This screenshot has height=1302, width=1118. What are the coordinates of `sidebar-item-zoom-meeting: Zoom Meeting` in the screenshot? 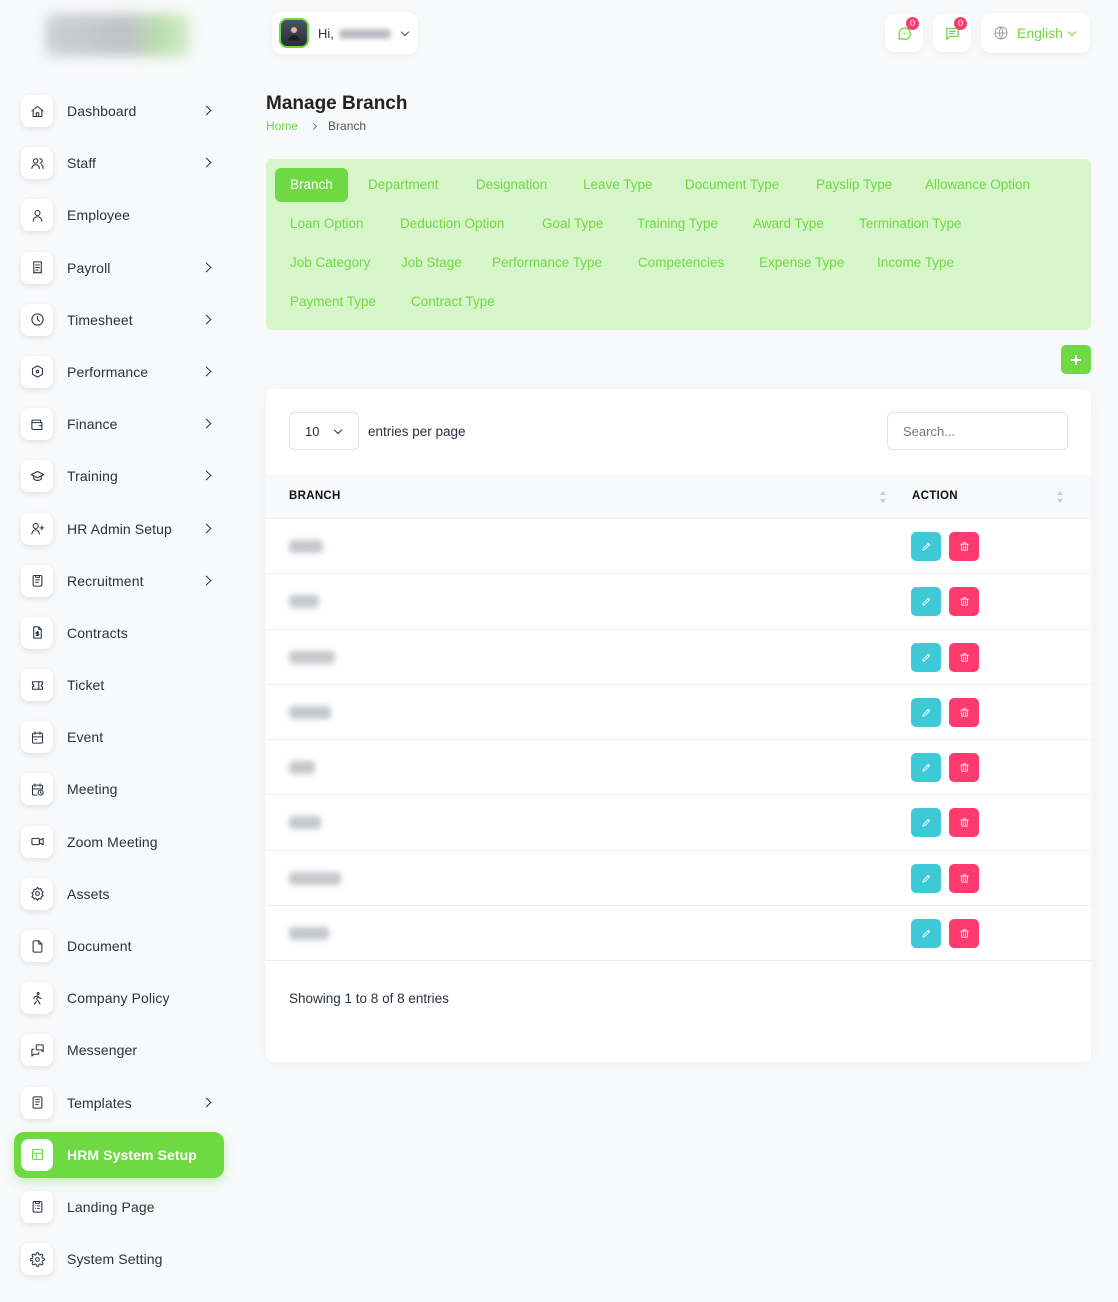 It's located at (119, 842).